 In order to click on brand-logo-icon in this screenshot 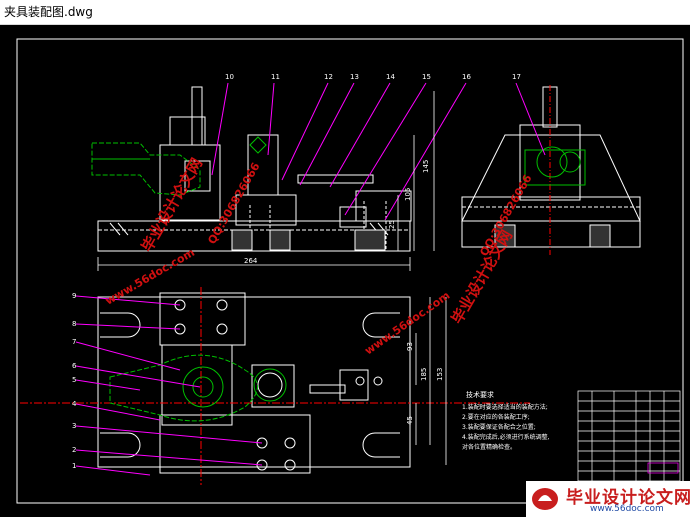, I will do `click(545, 499)`.